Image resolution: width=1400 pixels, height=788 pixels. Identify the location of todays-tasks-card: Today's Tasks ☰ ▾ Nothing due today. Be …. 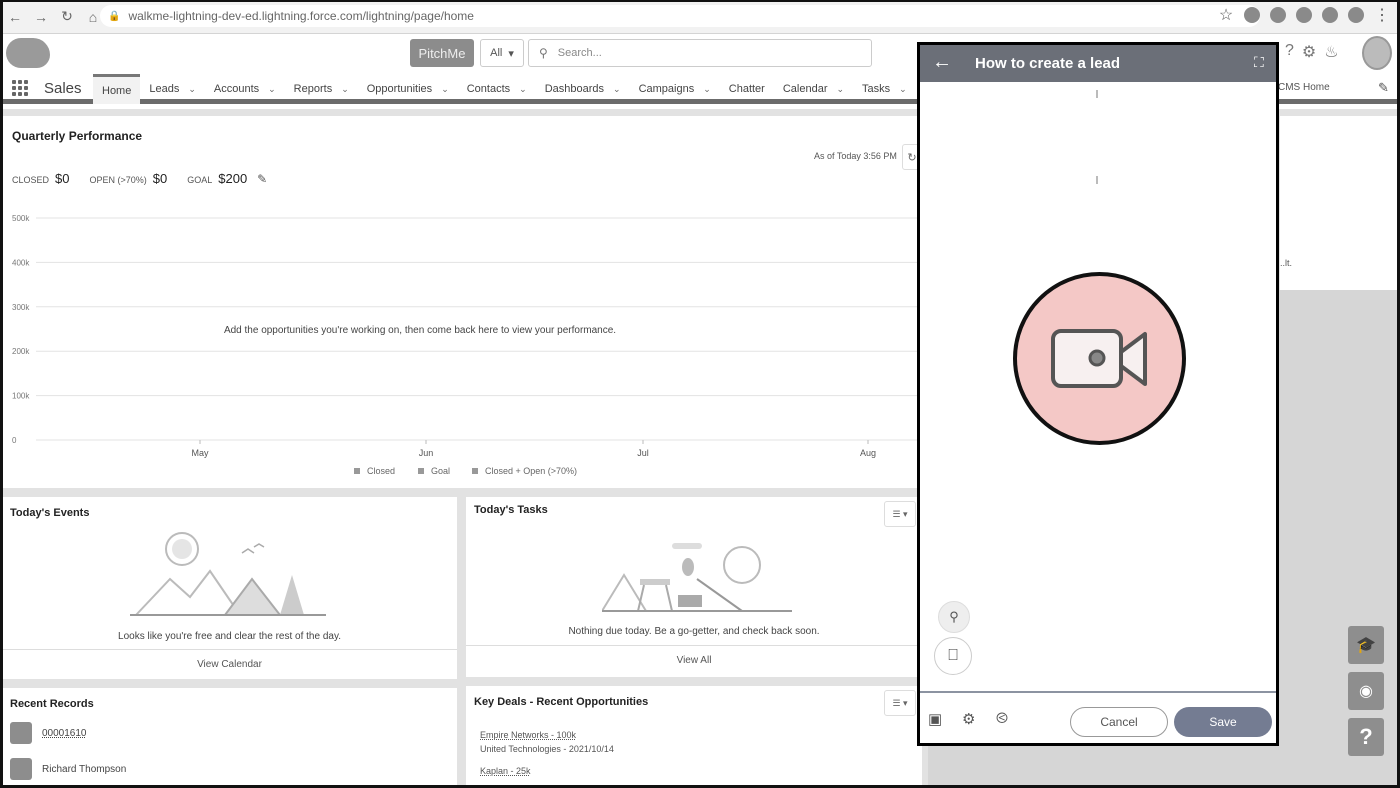
(694, 587).